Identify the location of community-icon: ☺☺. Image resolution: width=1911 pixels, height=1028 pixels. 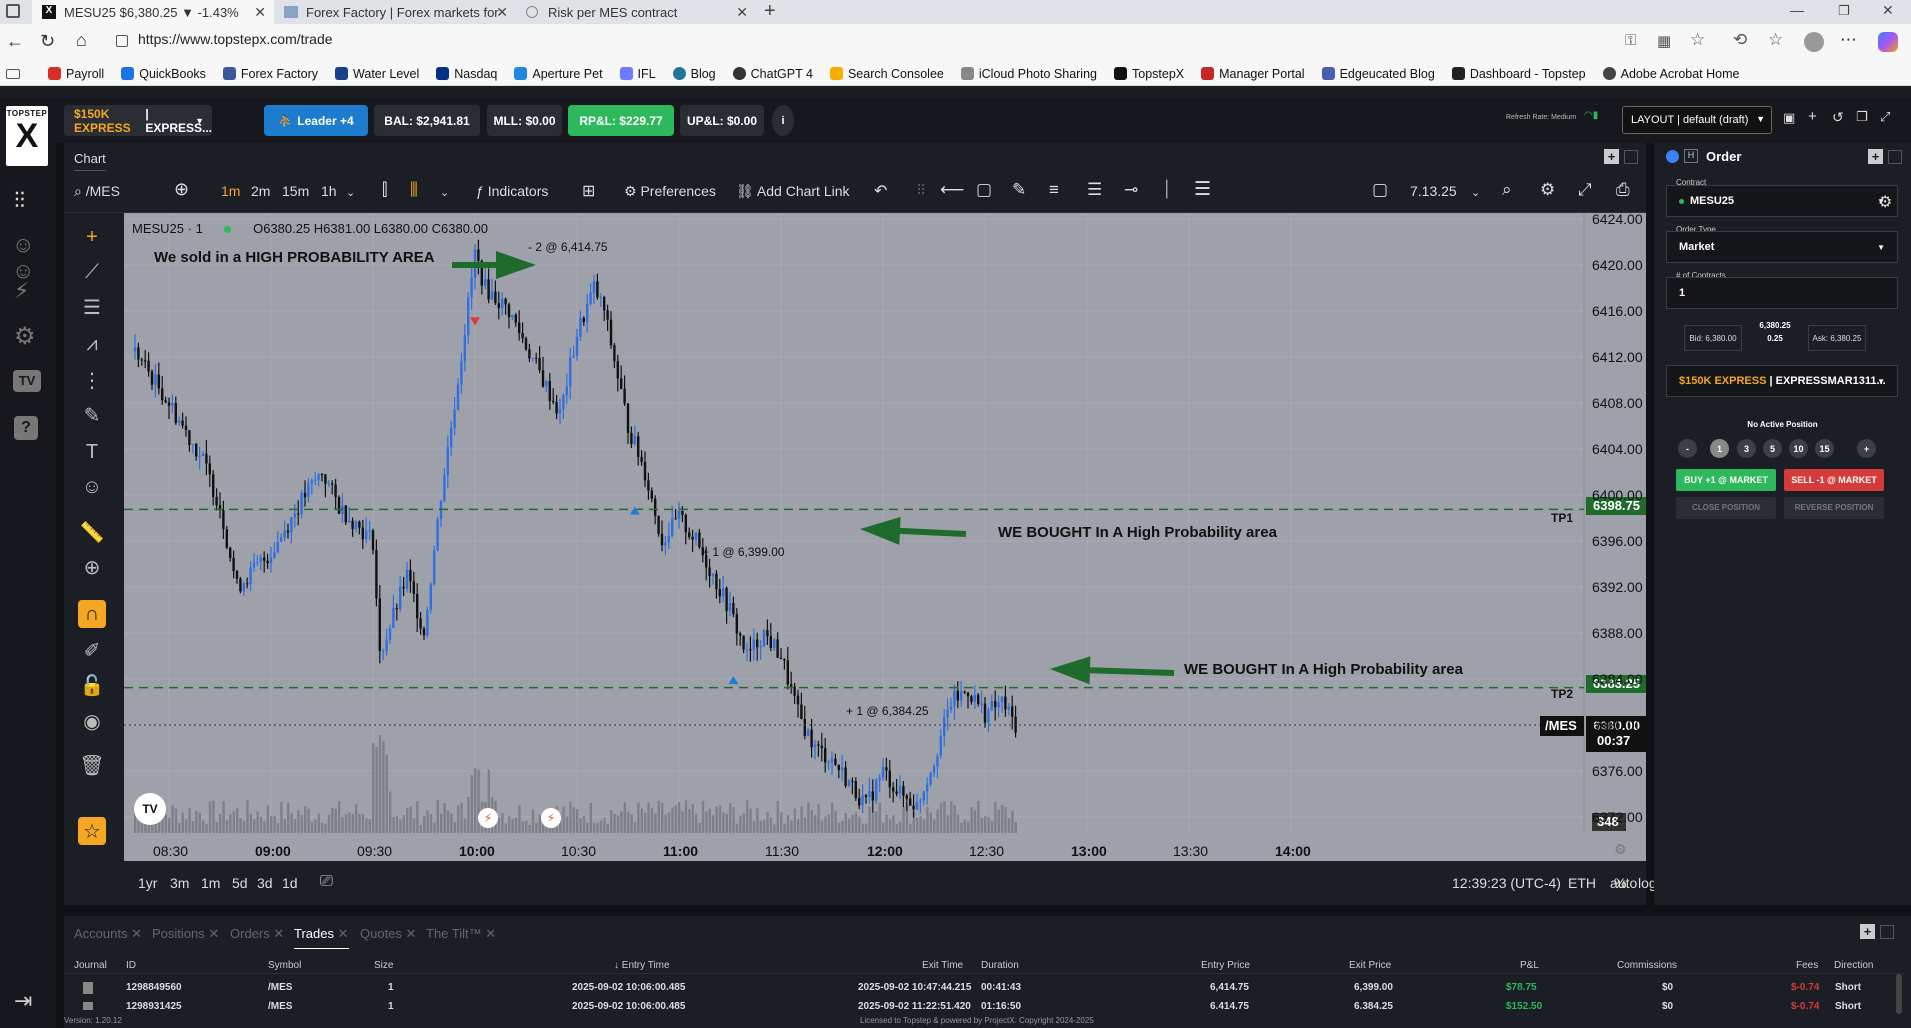
(34, 258).